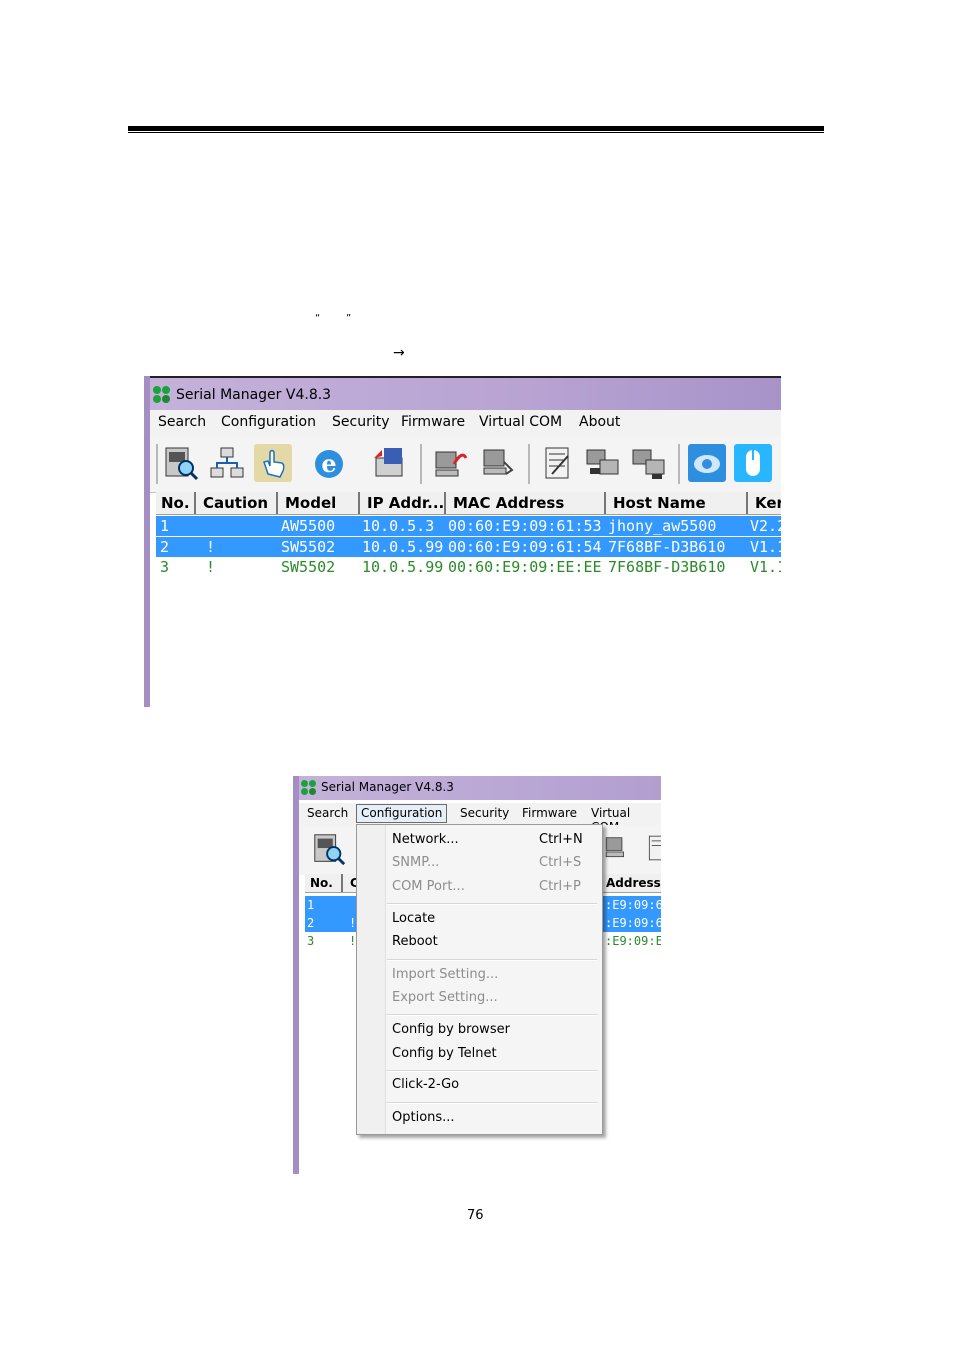  What do you see at coordinates (415, 941) in the screenshot?
I see `menu-item-reboot: Reboot` at bounding box center [415, 941].